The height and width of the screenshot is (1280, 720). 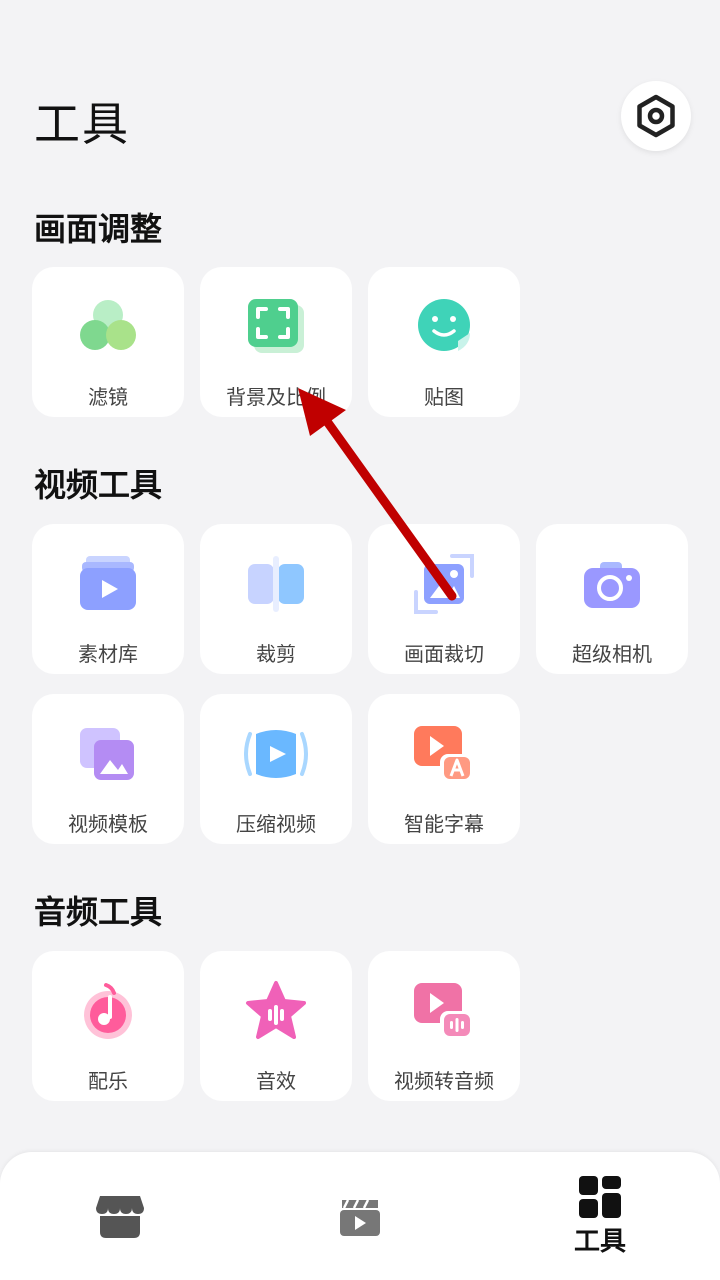 What do you see at coordinates (108, 1081) in the screenshot?
I see `tool-label: 配乐` at bounding box center [108, 1081].